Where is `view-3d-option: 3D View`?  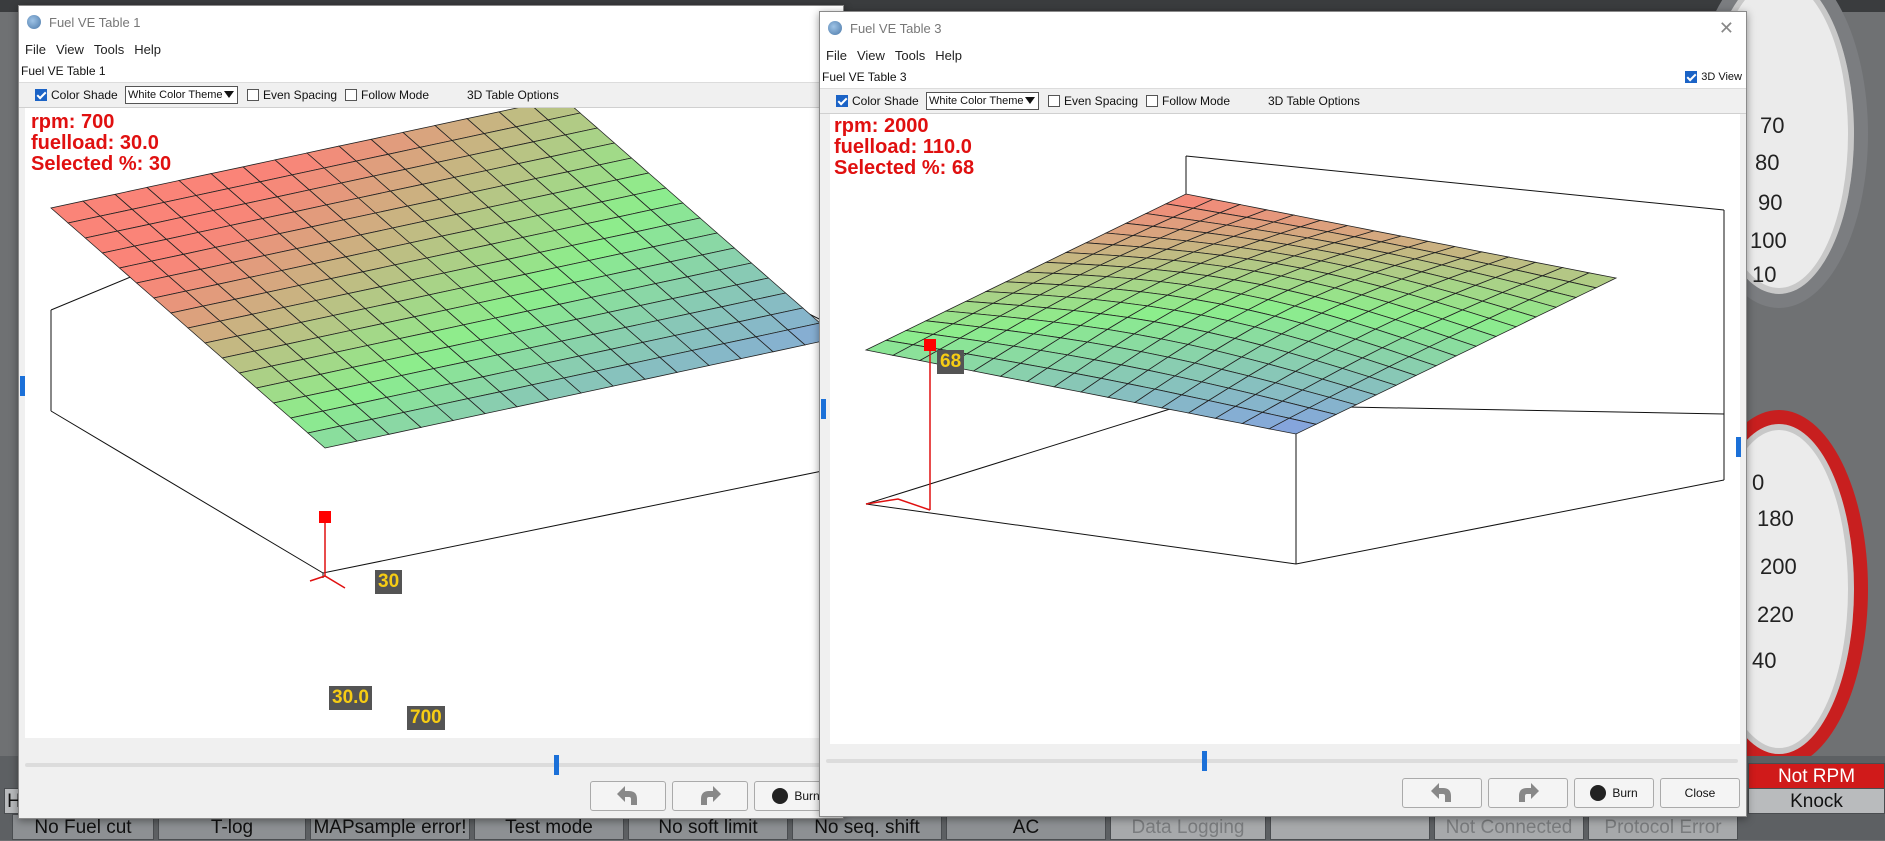 view-3d-option: 3D View is located at coordinates (1713, 77).